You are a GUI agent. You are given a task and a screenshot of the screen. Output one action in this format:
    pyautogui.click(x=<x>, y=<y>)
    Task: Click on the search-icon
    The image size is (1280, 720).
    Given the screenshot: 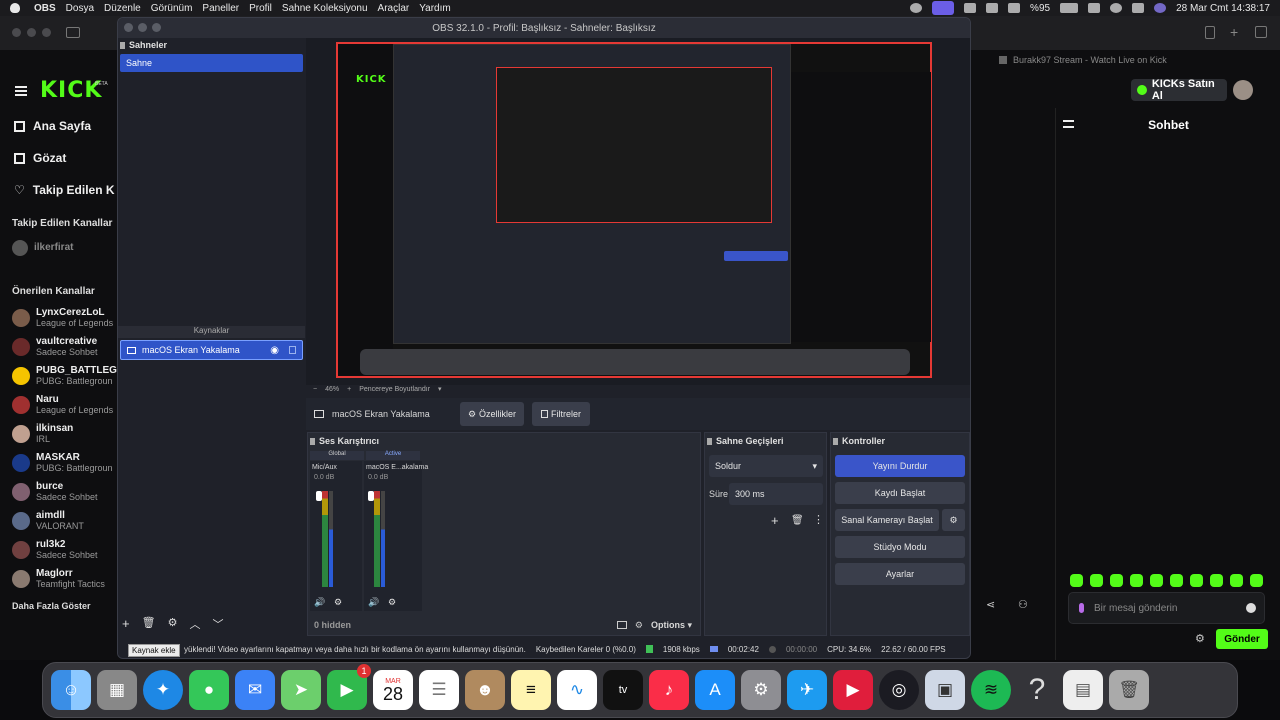 What is the action you would take?
    pyautogui.click(x=1116, y=8)
    